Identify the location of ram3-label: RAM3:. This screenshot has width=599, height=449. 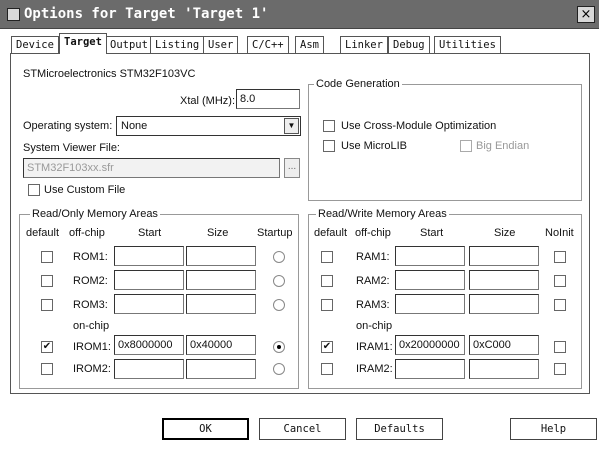
(373, 305).